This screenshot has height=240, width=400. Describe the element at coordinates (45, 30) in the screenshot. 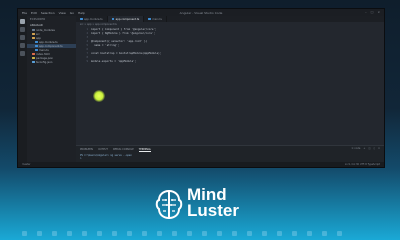

I see `tree-item-label: node_modules` at that location.